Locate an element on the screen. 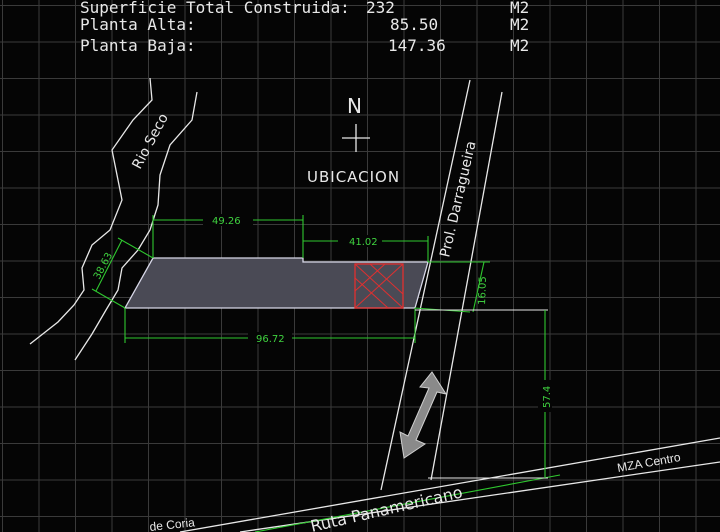 The height and width of the screenshot is (532, 720). river-label: Rio Seco is located at coordinates (150, 141).